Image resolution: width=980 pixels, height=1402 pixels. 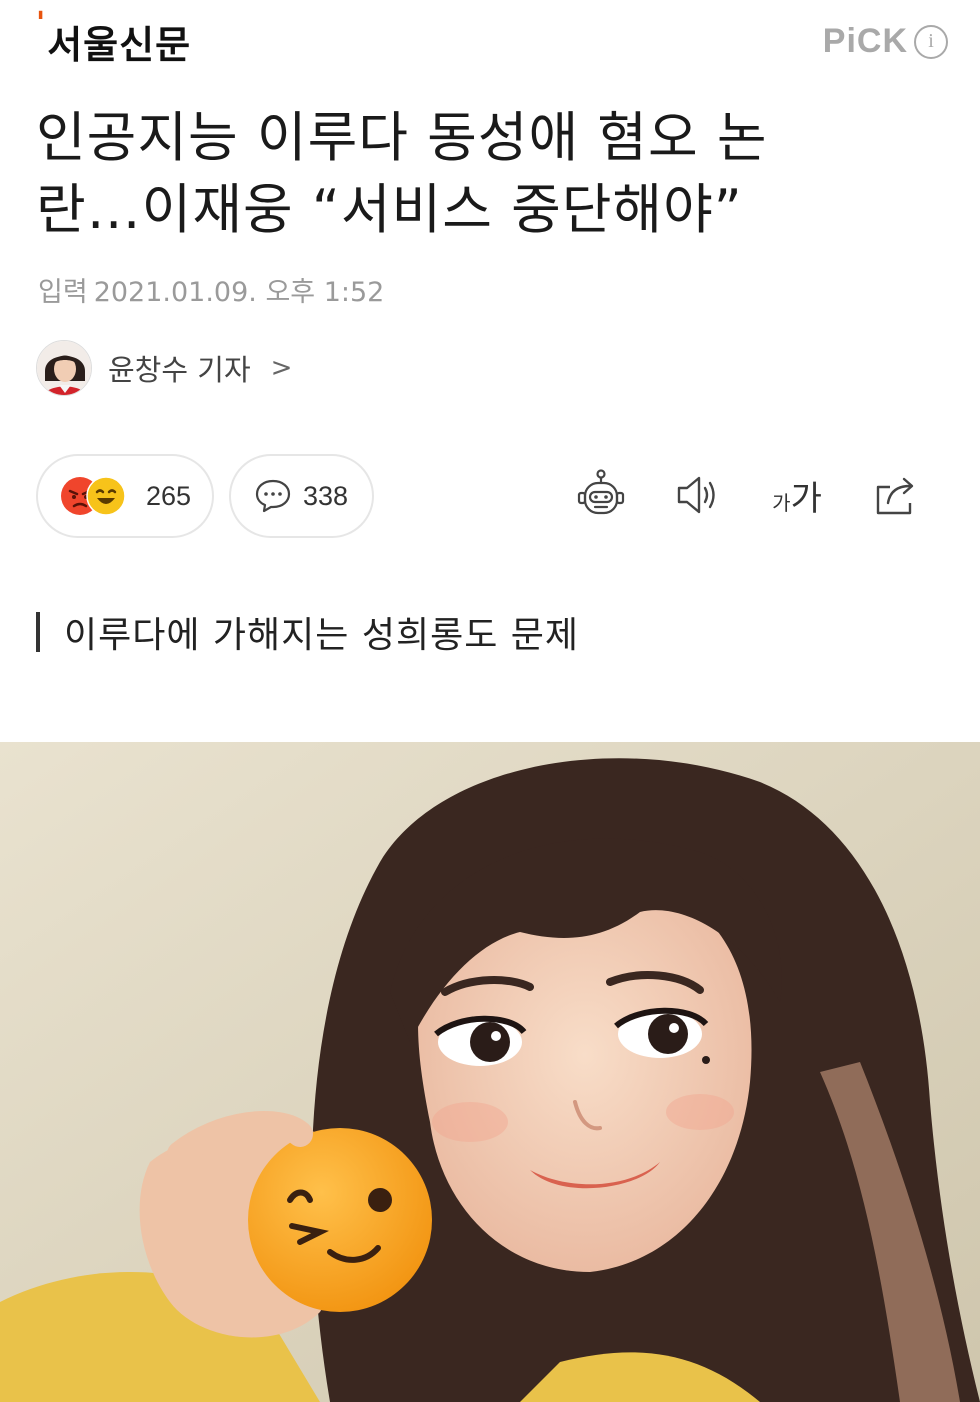 I want to click on speaker-icon, so click(x=696, y=495).